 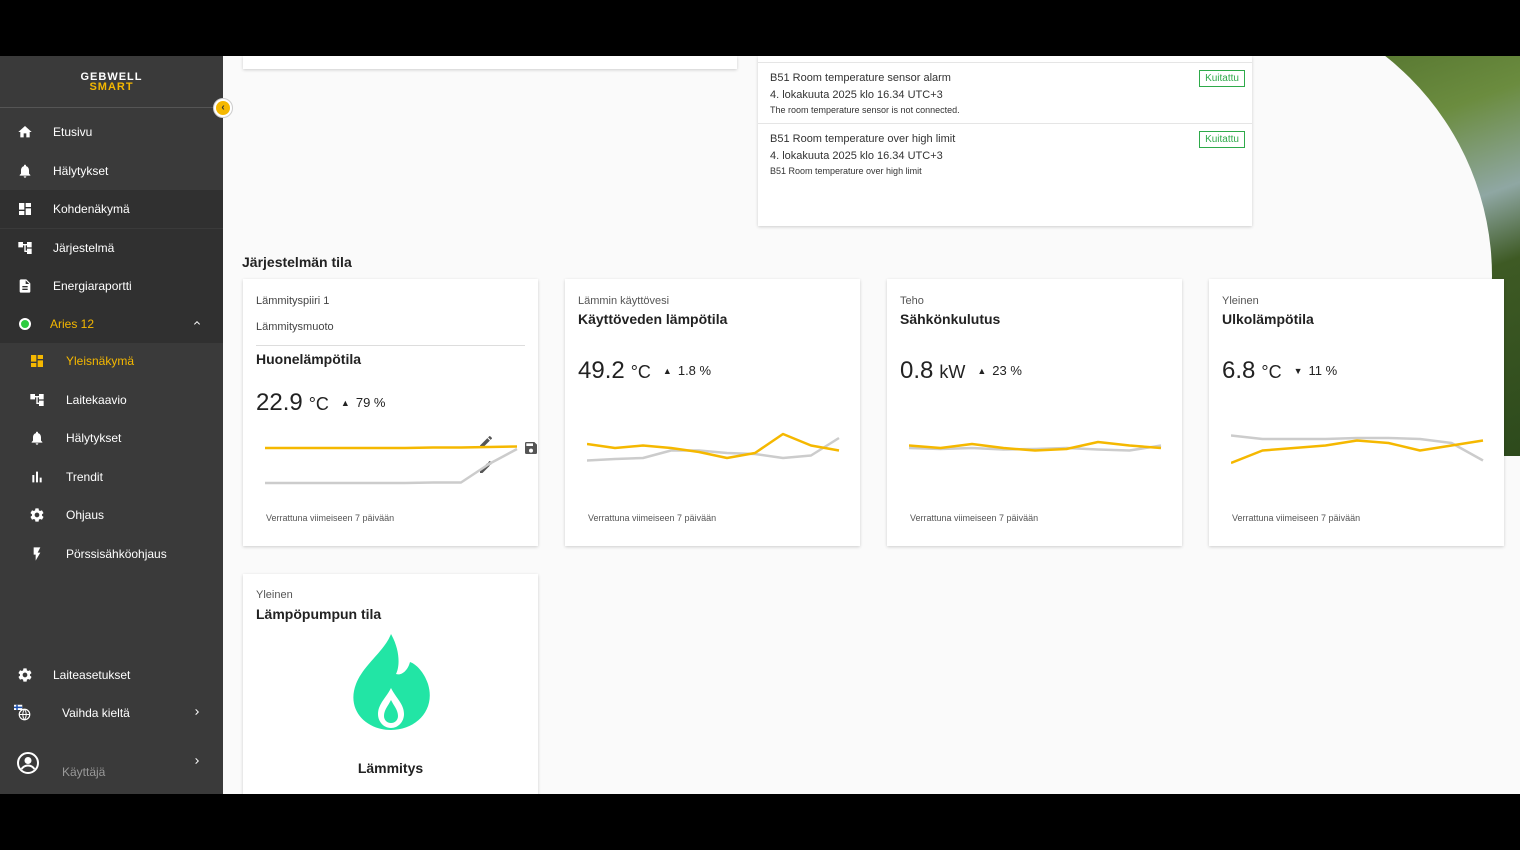 I want to click on top-card, so click(x=490, y=62).